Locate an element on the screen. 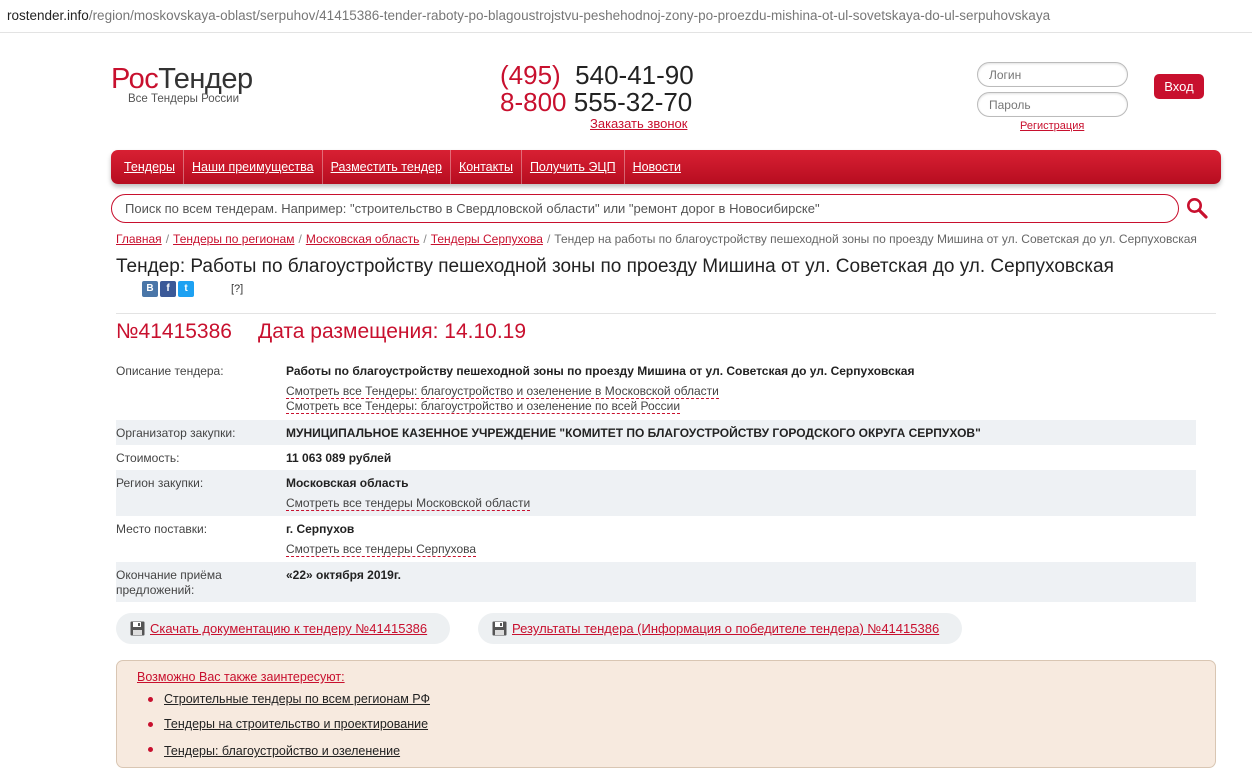  logo-part-ros: Рос is located at coordinates (135, 79).